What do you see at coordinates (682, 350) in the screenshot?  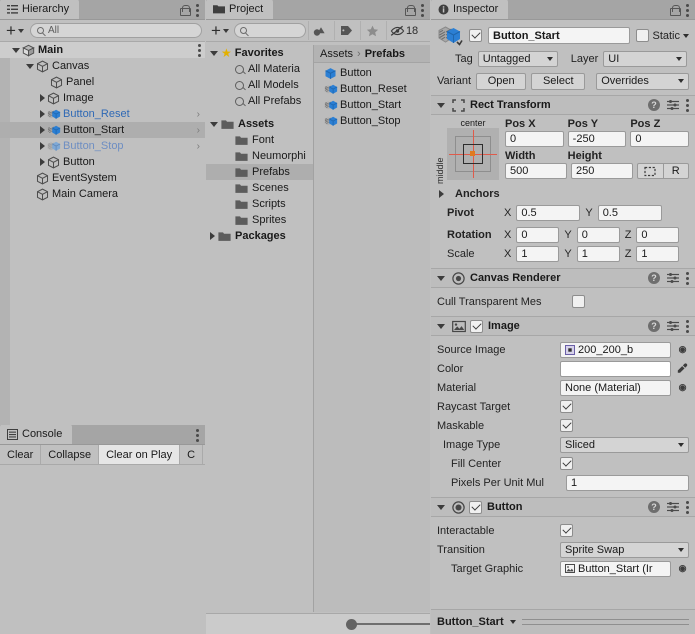 I see `source-image-picker-icon: ◉` at bounding box center [682, 350].